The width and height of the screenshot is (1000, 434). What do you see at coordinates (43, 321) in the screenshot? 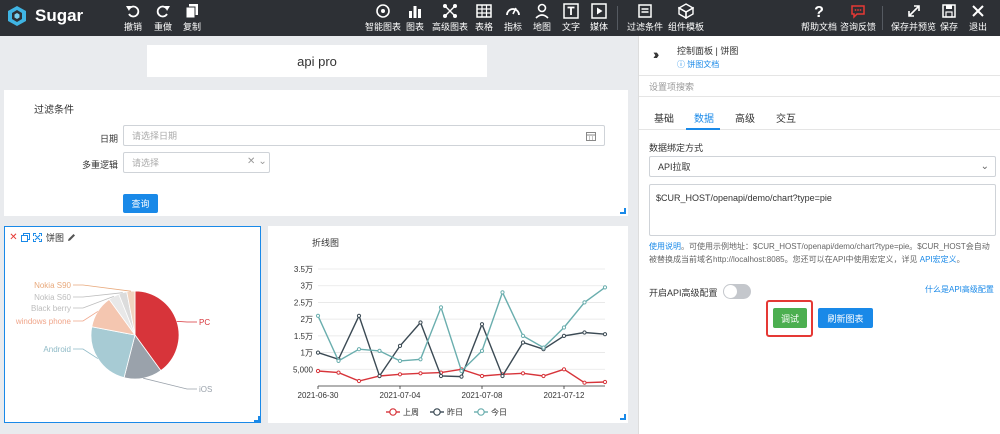
I see `pie-label: windows phone` at bounding box center [43, 321].